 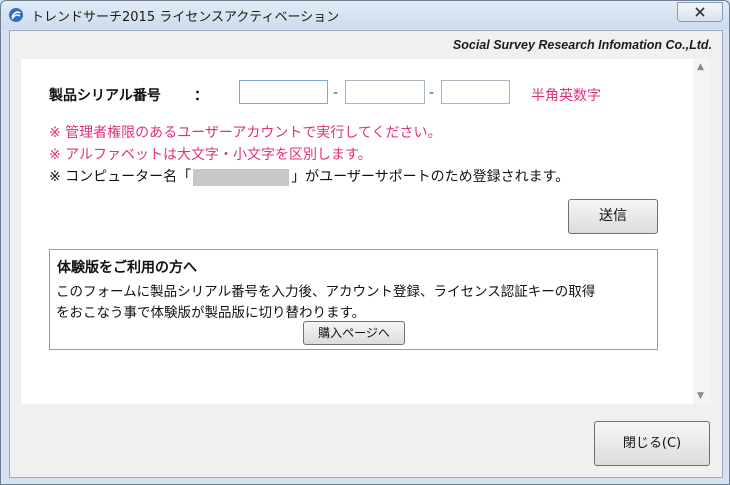 I want to click on window-title: トレンドサーチ2015 ライセンスアクティベーション, so click(x=185, y=17).